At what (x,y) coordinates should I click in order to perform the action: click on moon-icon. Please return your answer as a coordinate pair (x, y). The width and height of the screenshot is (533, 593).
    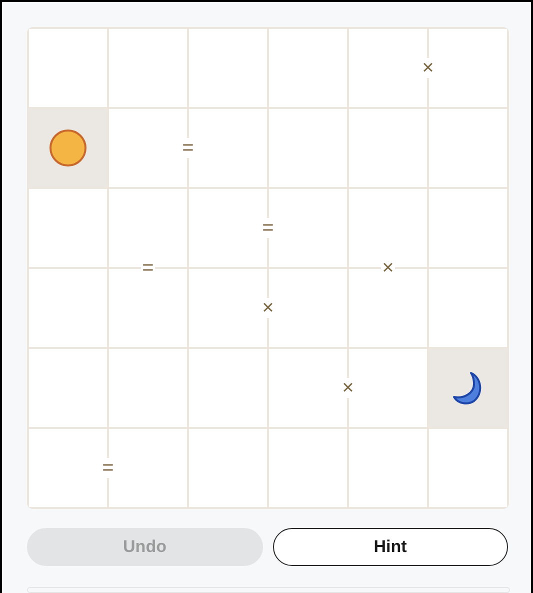
    Looking at the image, I should click on (468, 388).